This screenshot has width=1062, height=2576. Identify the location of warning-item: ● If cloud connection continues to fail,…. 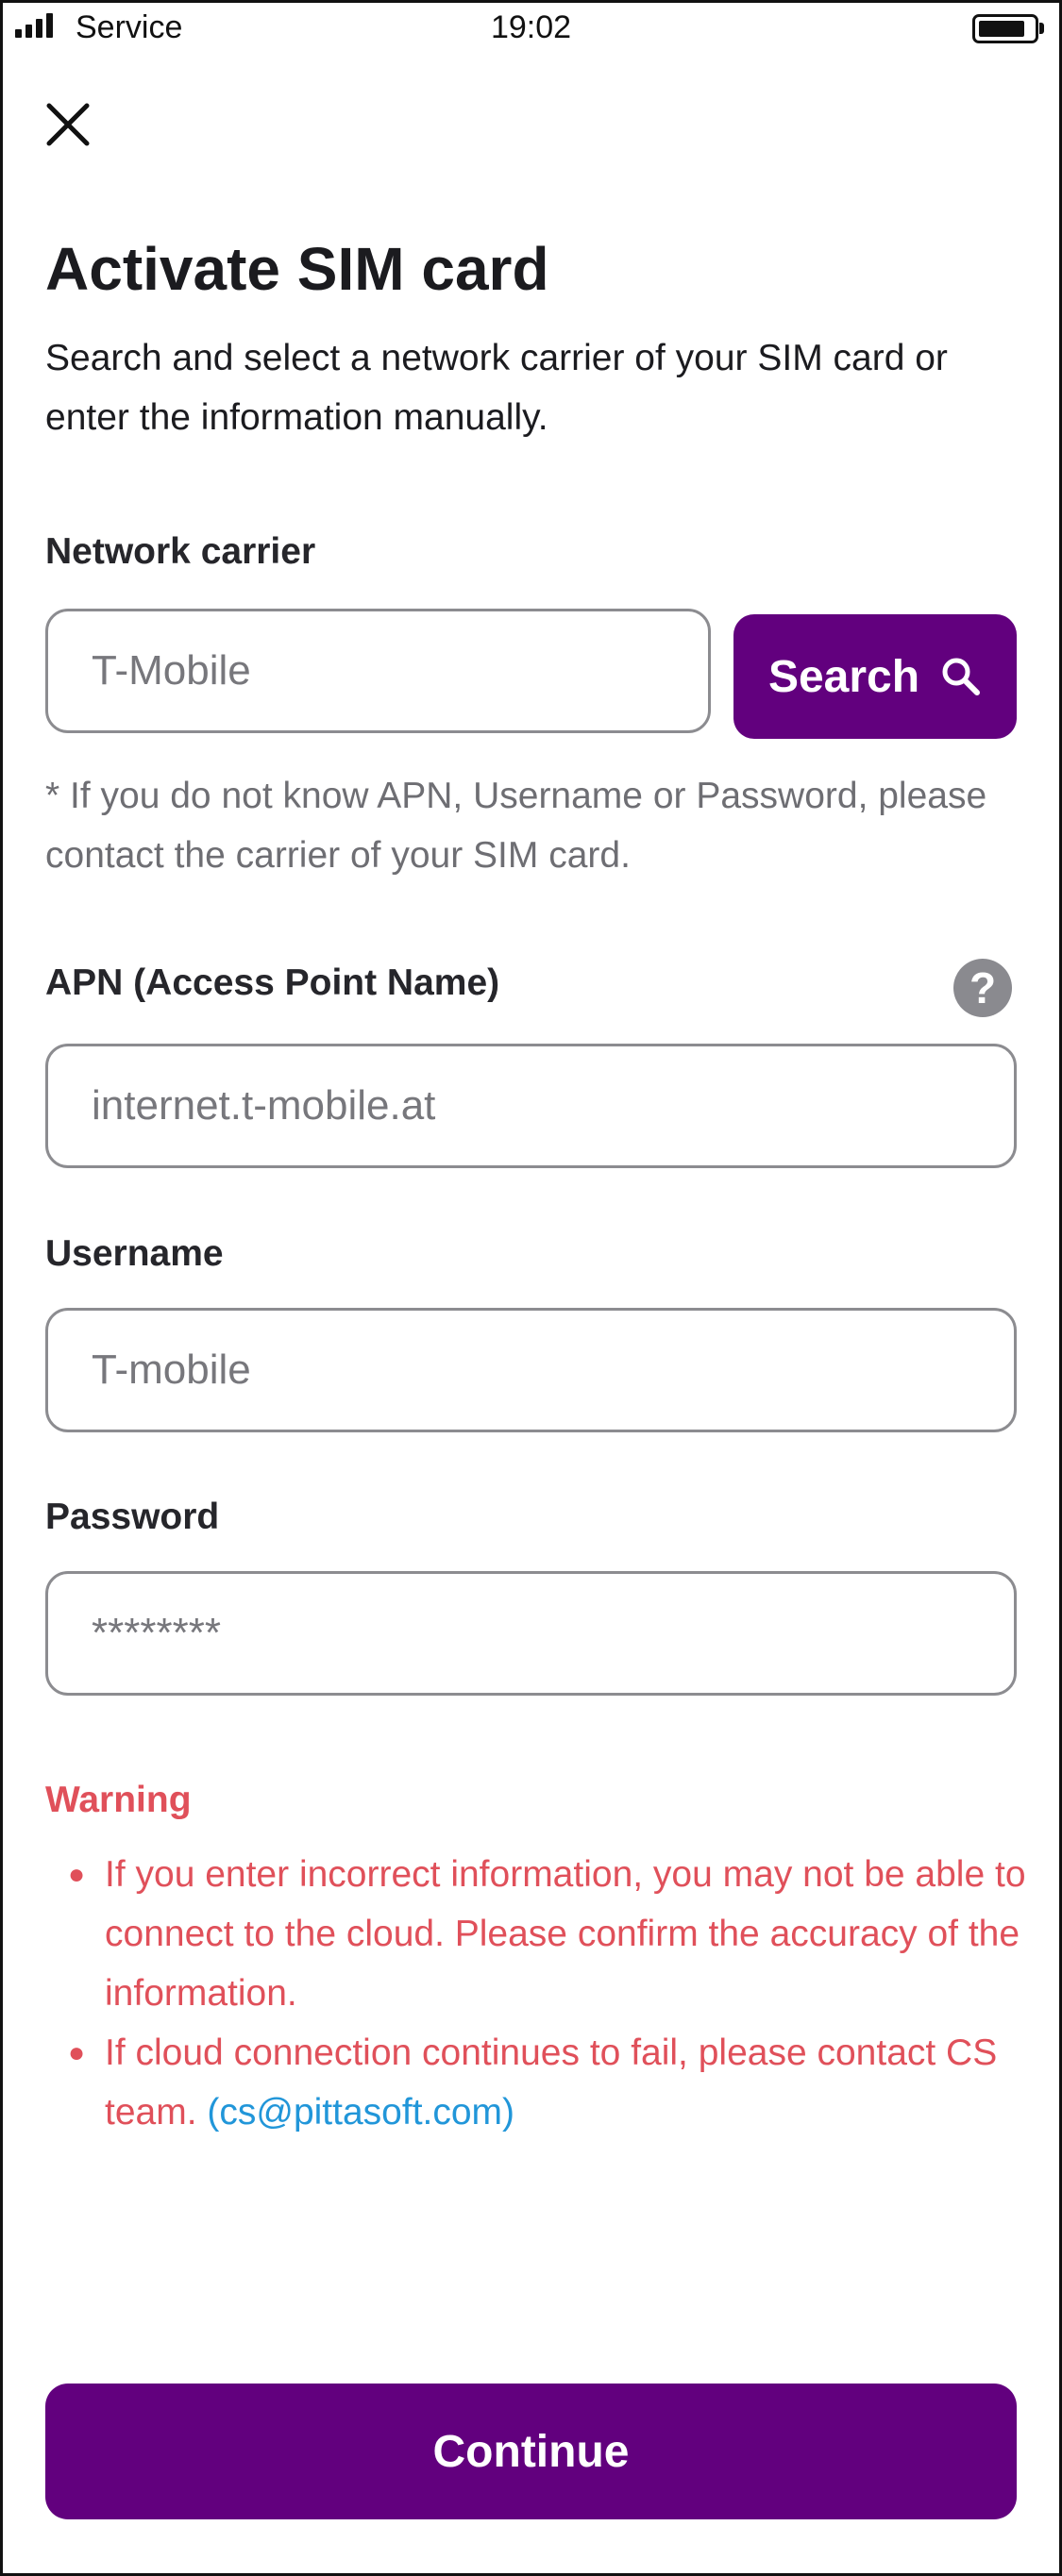
(536, 2082).